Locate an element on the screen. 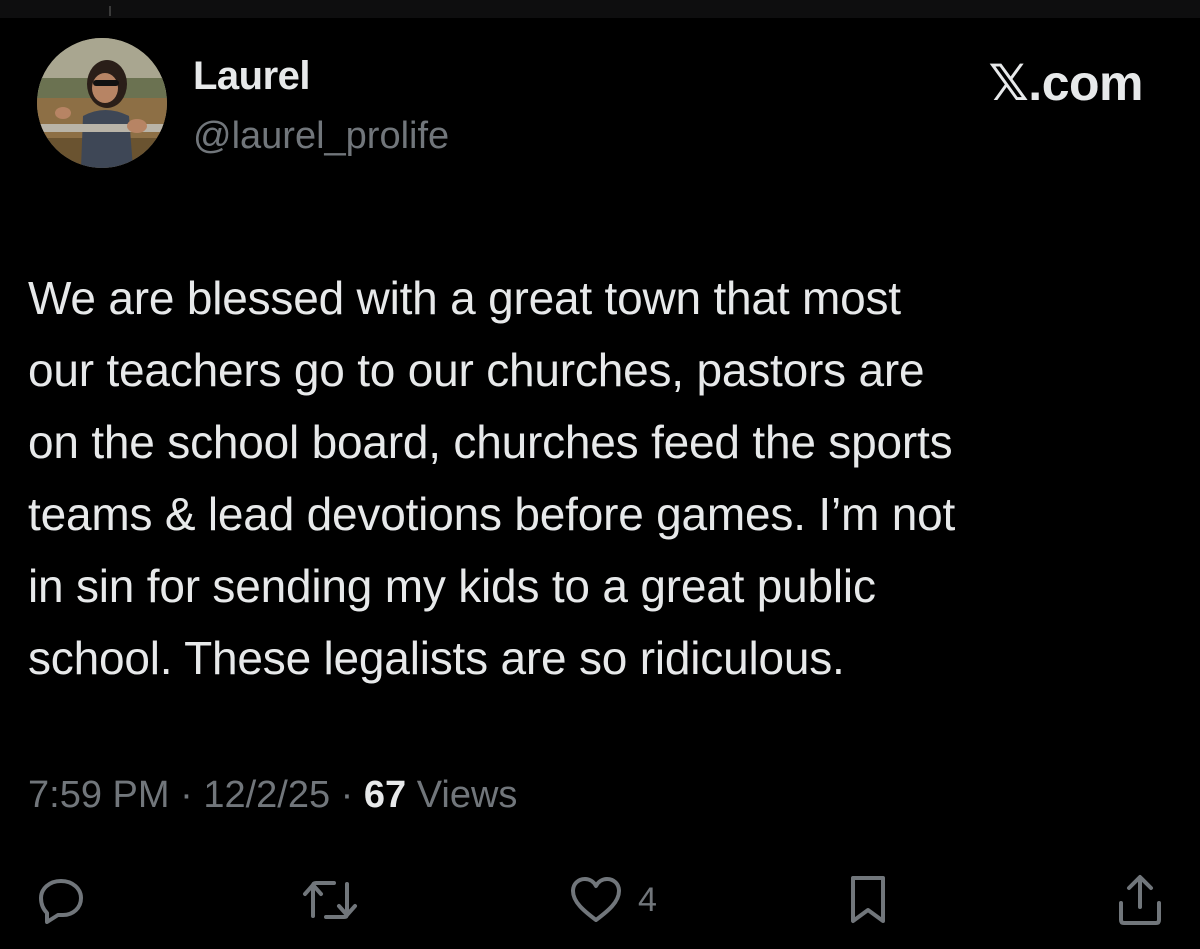 This screenshot has height=949, width=1200. share-icon is located at coordinates (1140, 900).